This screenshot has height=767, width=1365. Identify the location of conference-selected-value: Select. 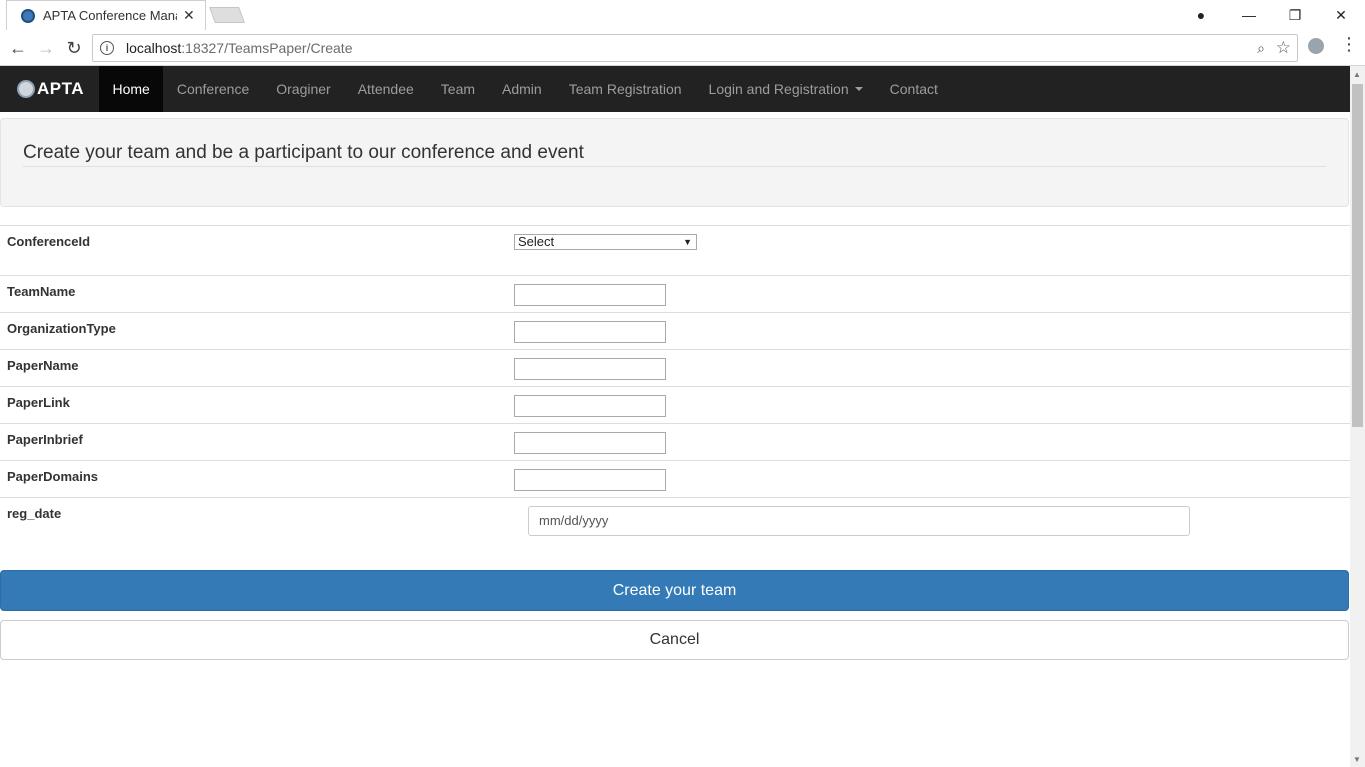
(536, 241).